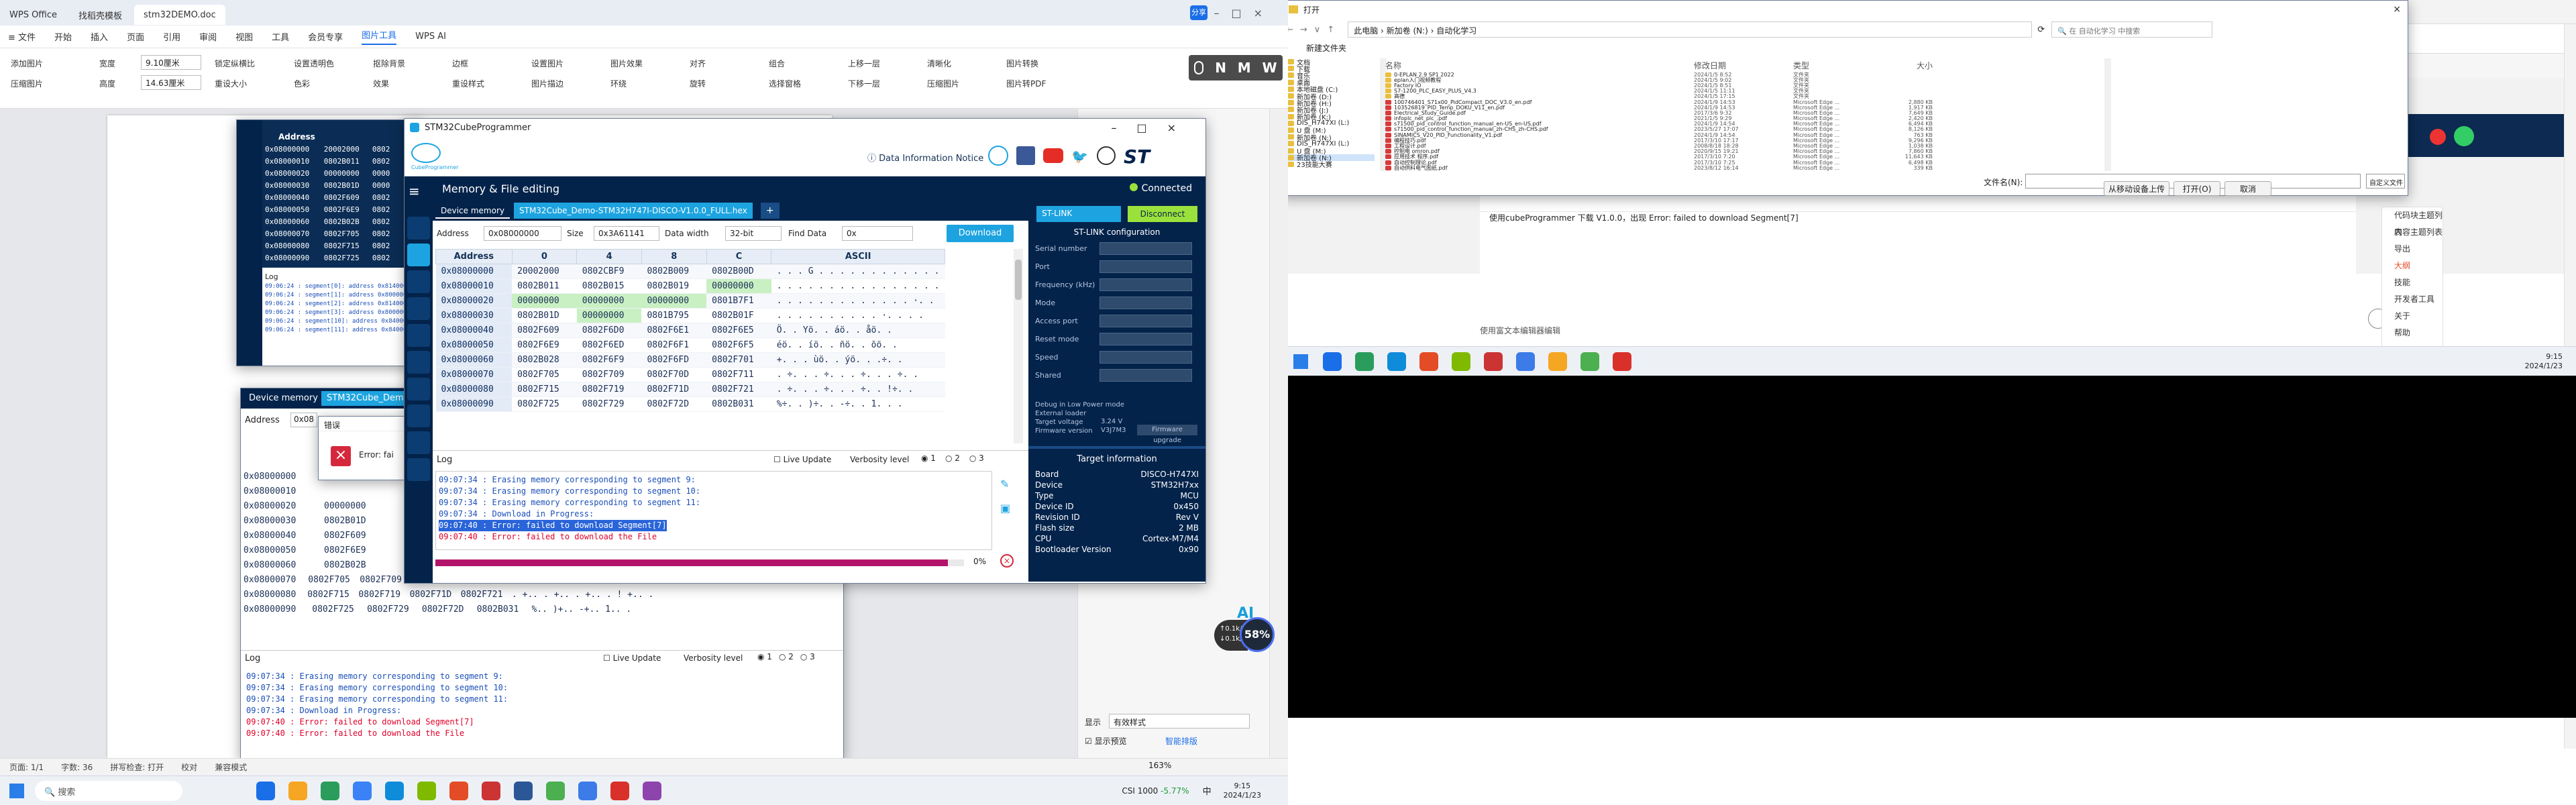  Describe the element at coordinates (807, 656) in the screenshot. I see `cube2-radio-3: ○ 3` at that location.